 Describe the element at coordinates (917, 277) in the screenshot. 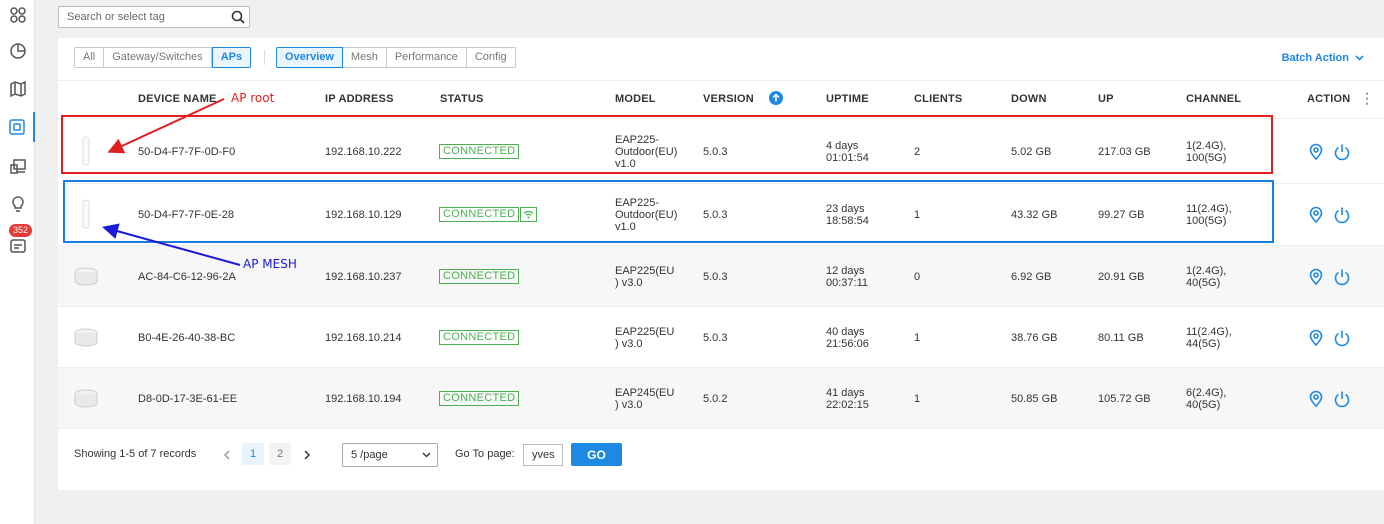

I see `clients-count: 0` at that location.